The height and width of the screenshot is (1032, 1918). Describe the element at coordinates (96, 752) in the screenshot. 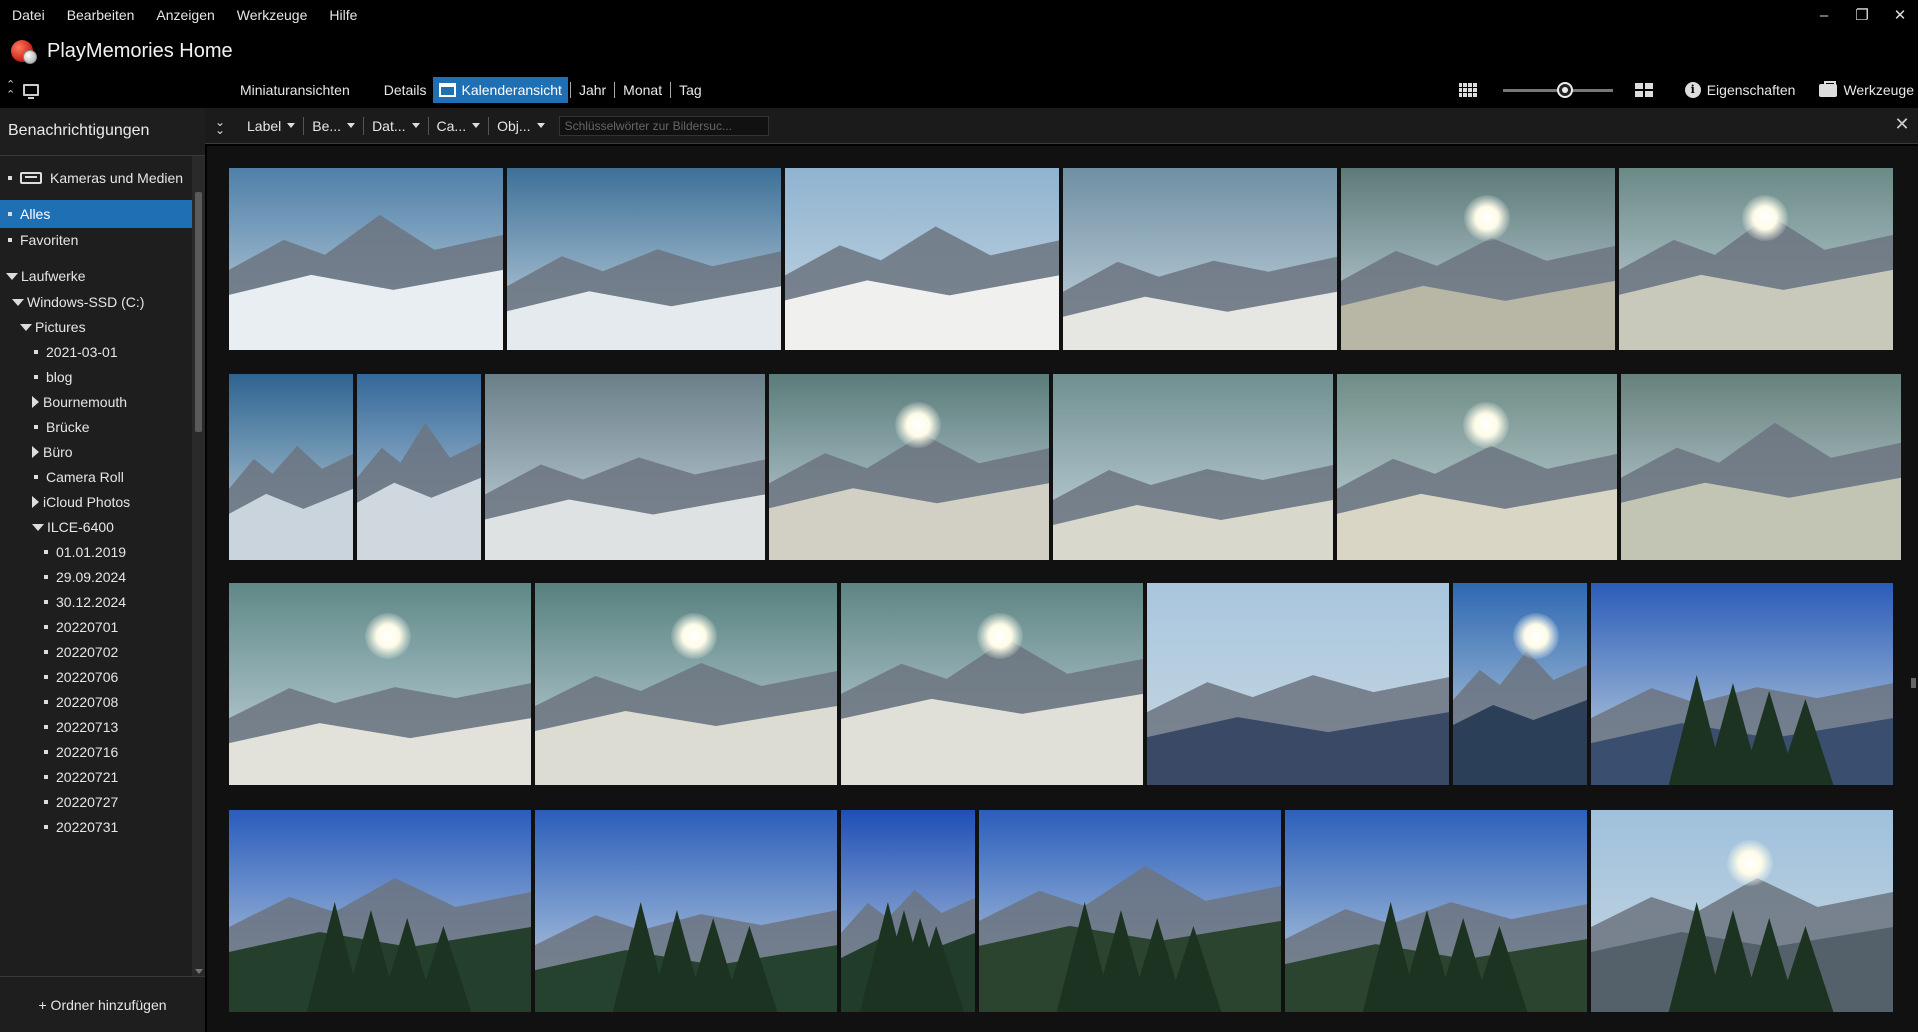

I see `sidebar-item: 20220716` at that location.